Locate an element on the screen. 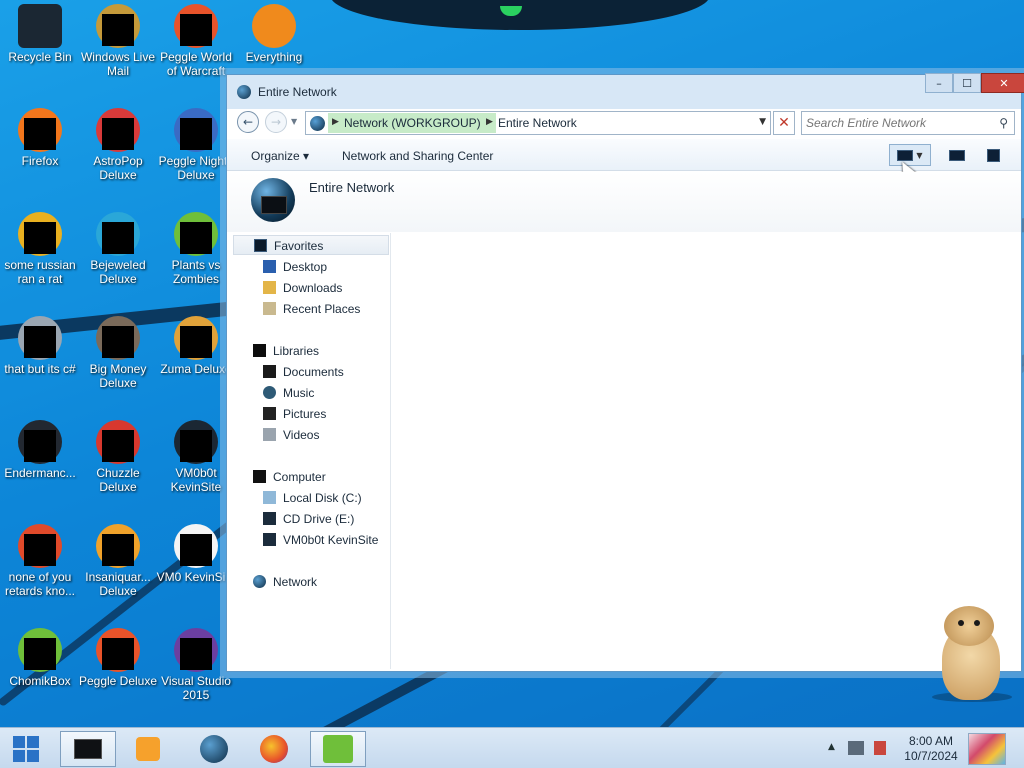 The image size is (1024, 768). insaniquarium-deluxe-icon is located at coordinates (118, 546).